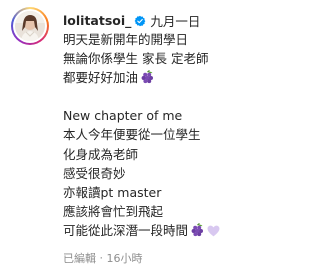 This screenshot has width=331, height=277. I want to click on username-link: lolitatsoi_, so click(97, 20).